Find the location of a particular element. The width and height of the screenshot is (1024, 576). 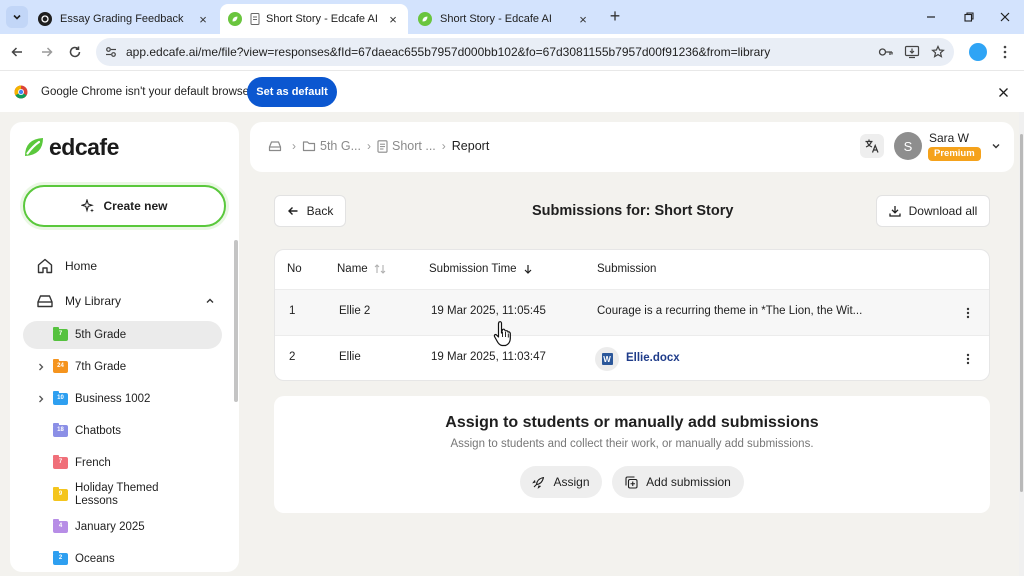

folder-label: Chatbots is located at coordinates (98, 430).